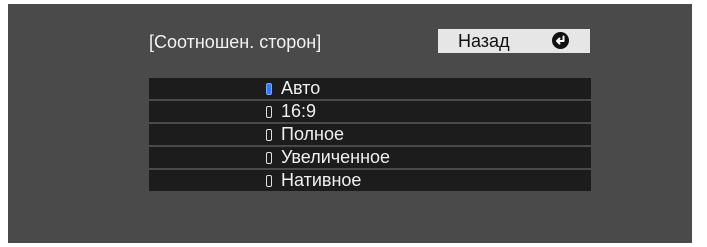 Image resolution: width=707 pixels, height=247 pixels. I want to click on option-label: 16:9, so click(299, 111).